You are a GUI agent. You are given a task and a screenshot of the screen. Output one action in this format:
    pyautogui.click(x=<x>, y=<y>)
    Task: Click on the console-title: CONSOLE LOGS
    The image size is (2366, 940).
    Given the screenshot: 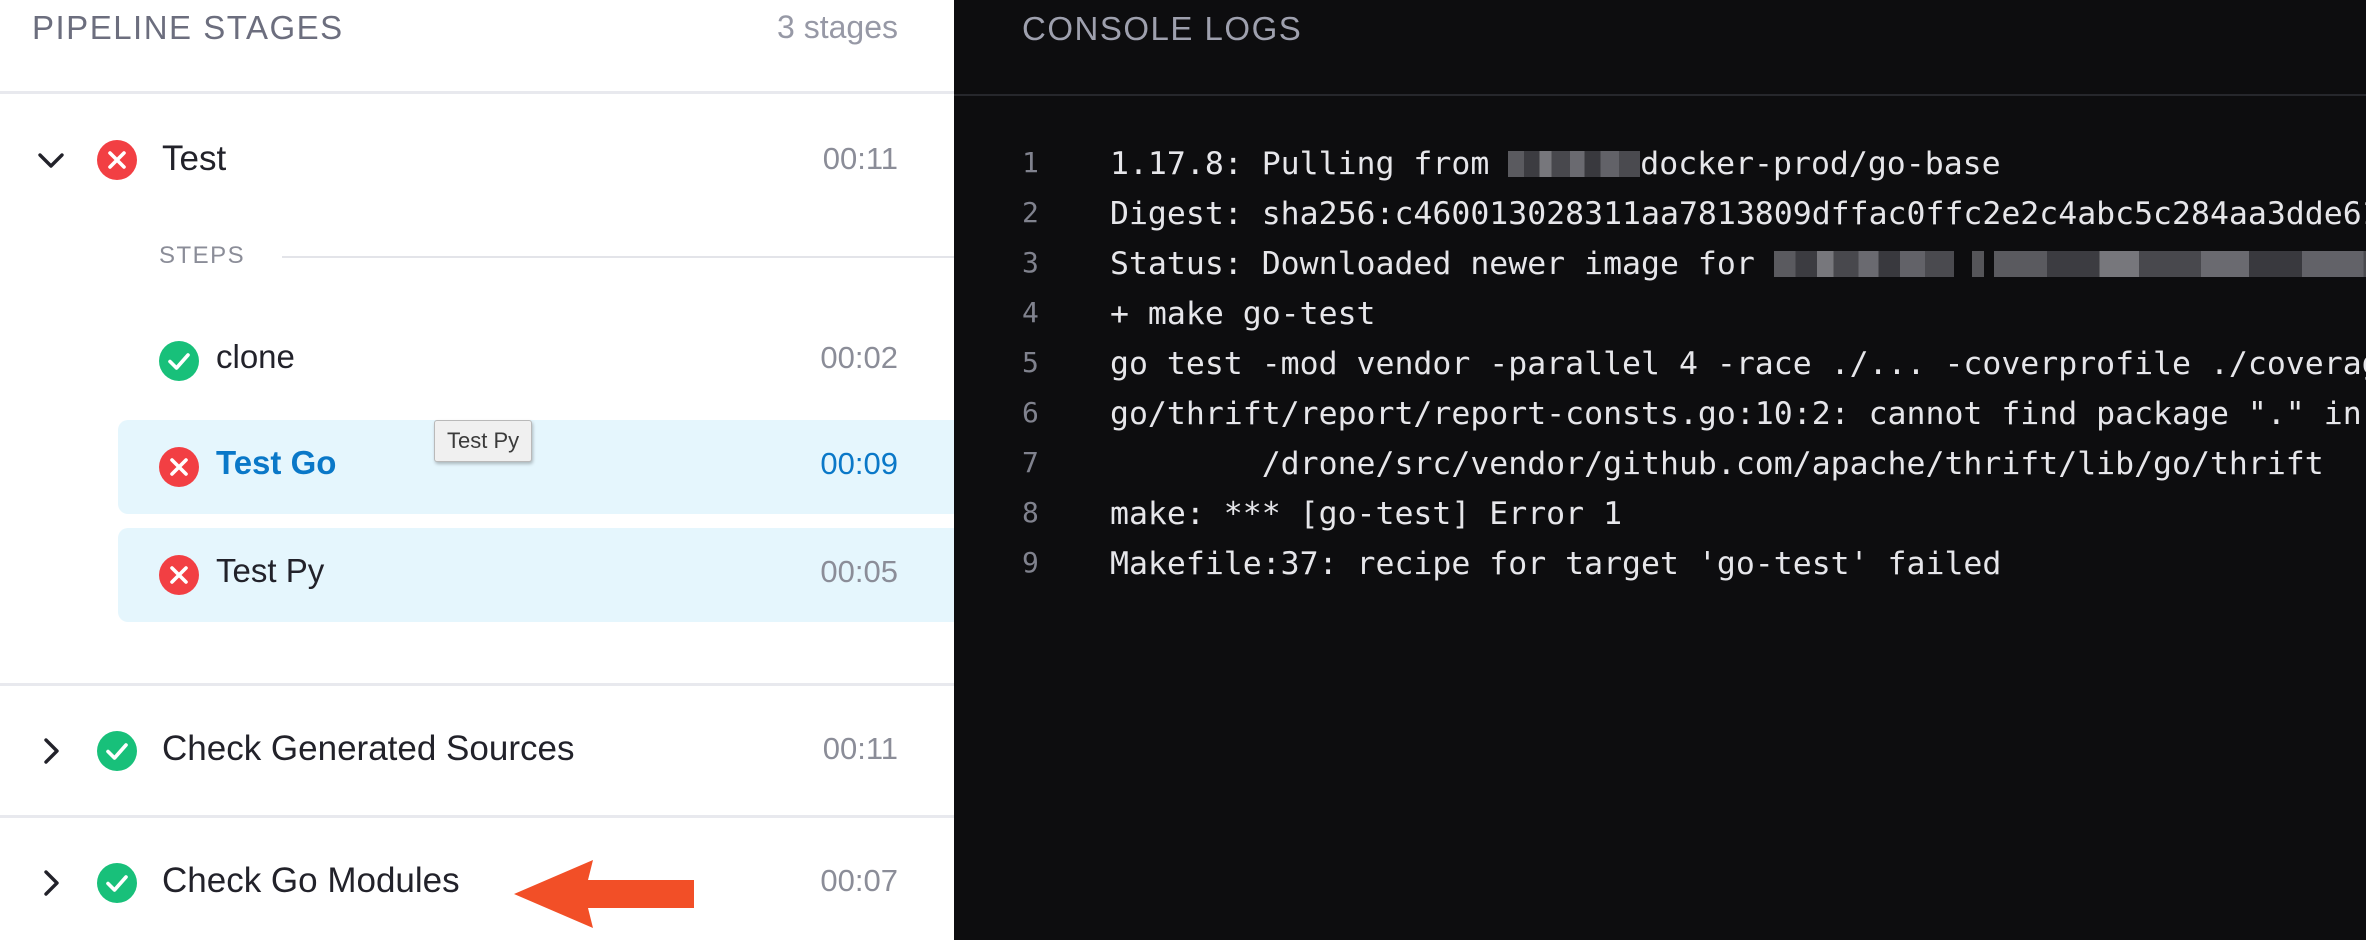 What is the action you would take?
    pyautogui.click(x=1162, y=28)
    